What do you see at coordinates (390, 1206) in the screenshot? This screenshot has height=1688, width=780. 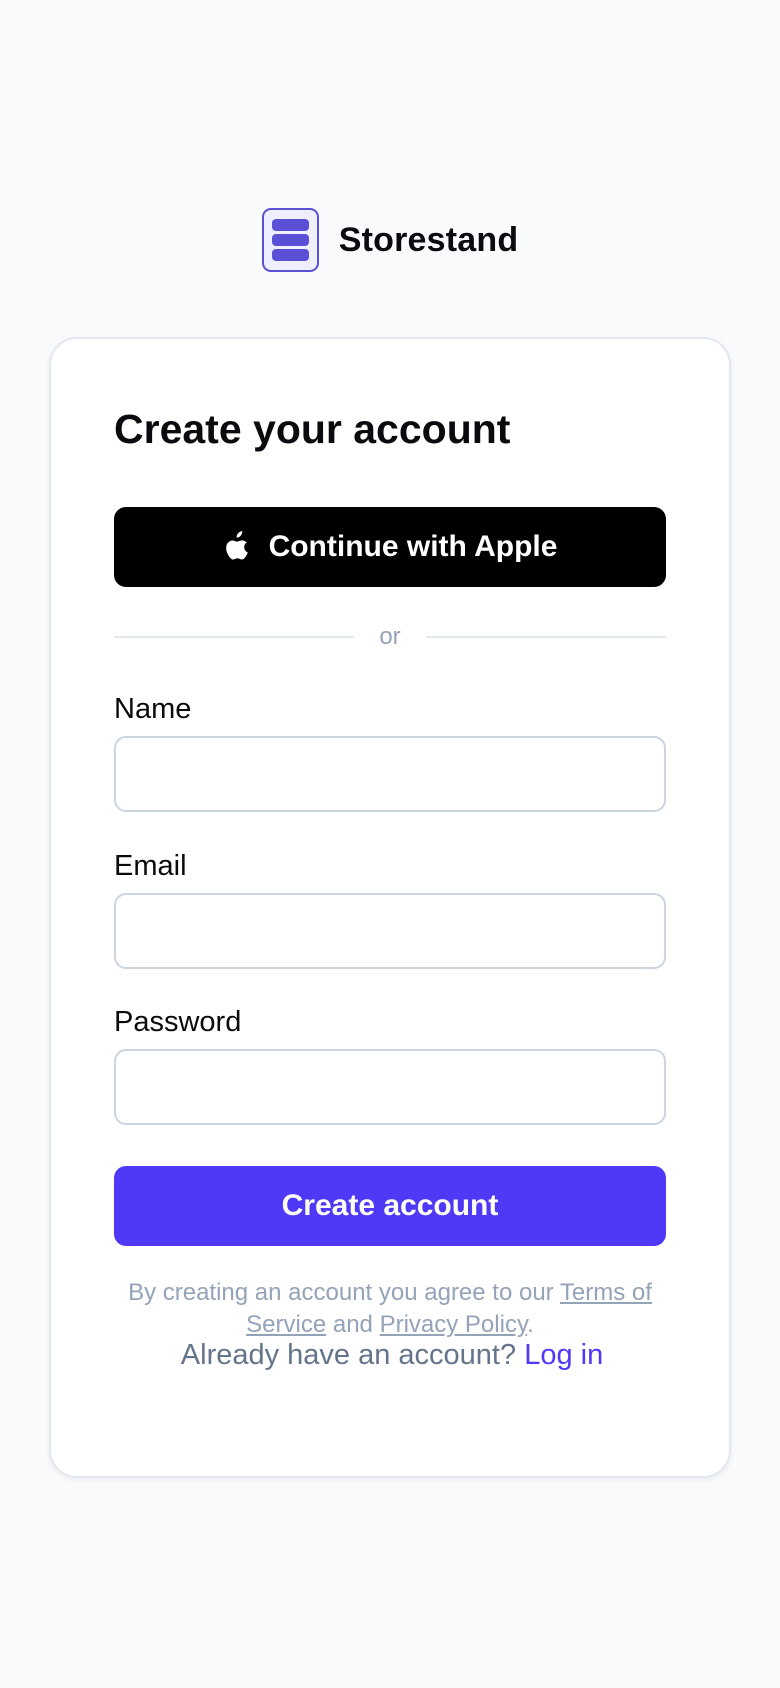 I see `create-account-button: Create account` at bounding box center [390, 1206].